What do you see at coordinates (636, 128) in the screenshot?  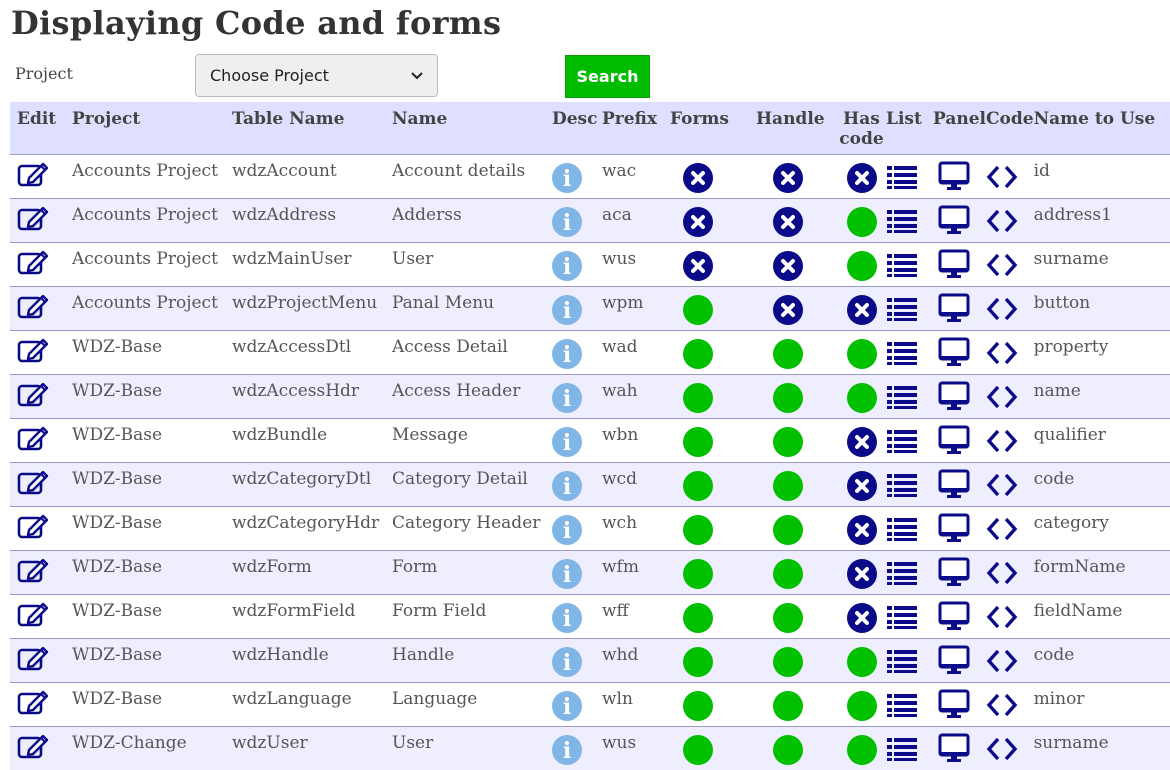 I see `col-prefix: Prefix` at bounding box center [636, 128].